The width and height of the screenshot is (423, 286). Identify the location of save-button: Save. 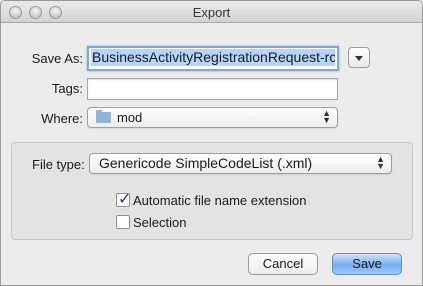
(367, 264).